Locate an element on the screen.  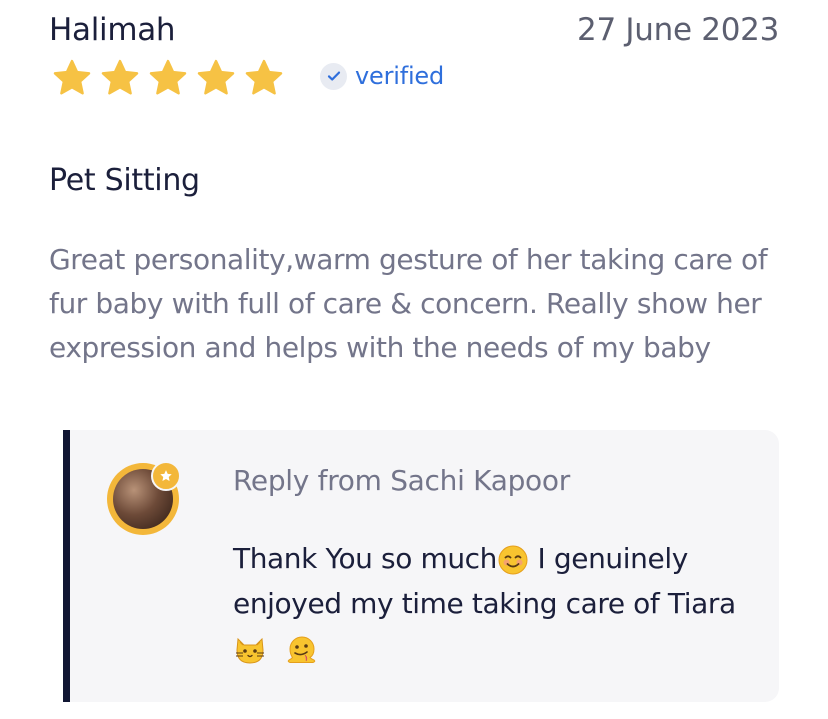
star-badge-icon is located at coordinates (166, 476).